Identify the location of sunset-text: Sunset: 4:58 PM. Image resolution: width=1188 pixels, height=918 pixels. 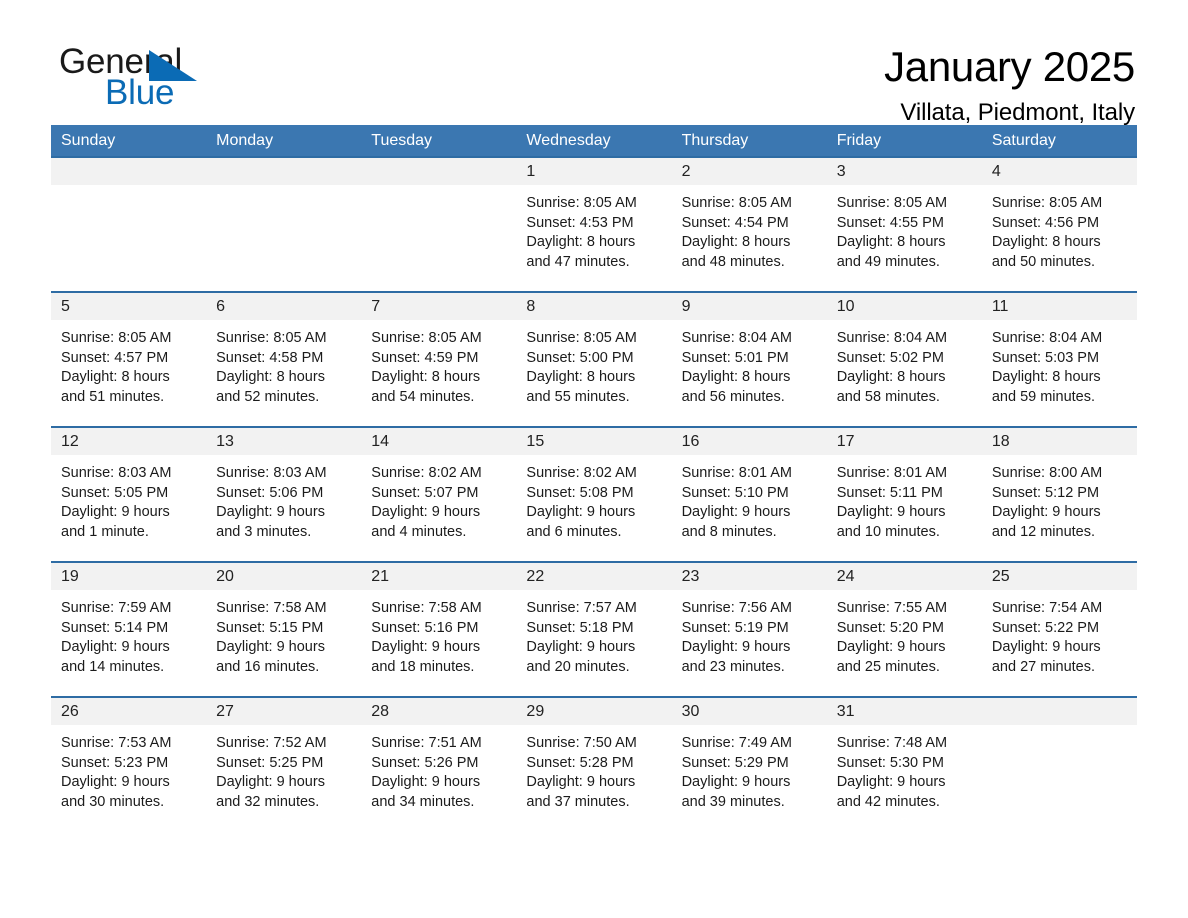
(270, 357).